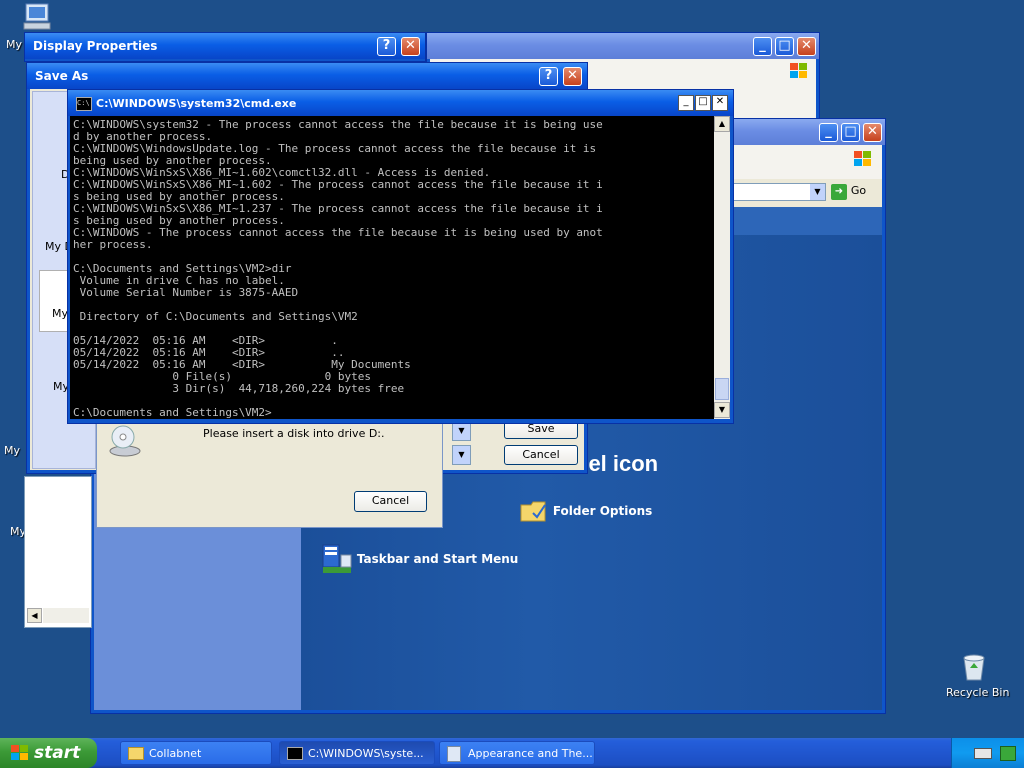 This screenshot has height=768, width=1024. Describe the element at coordinates (762, 46) in the screenshot. I see `minimize-button: _` at that location.